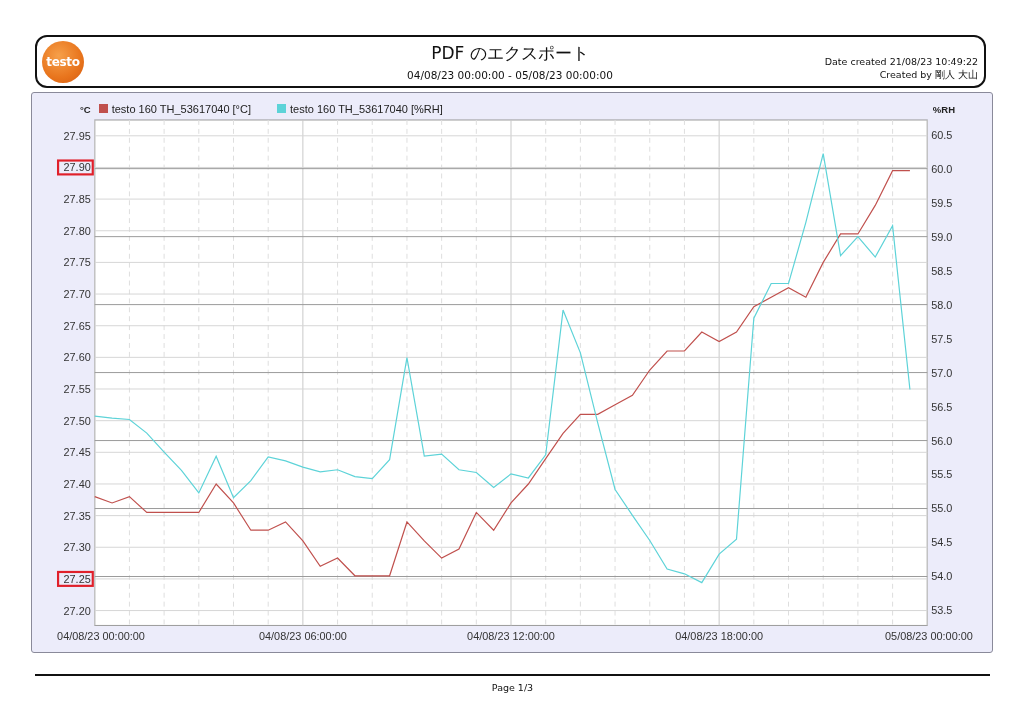 The width and height of the screenshot is (1024, 725). I want to click on axis-tick-label: 27.80, so click(77, 230).